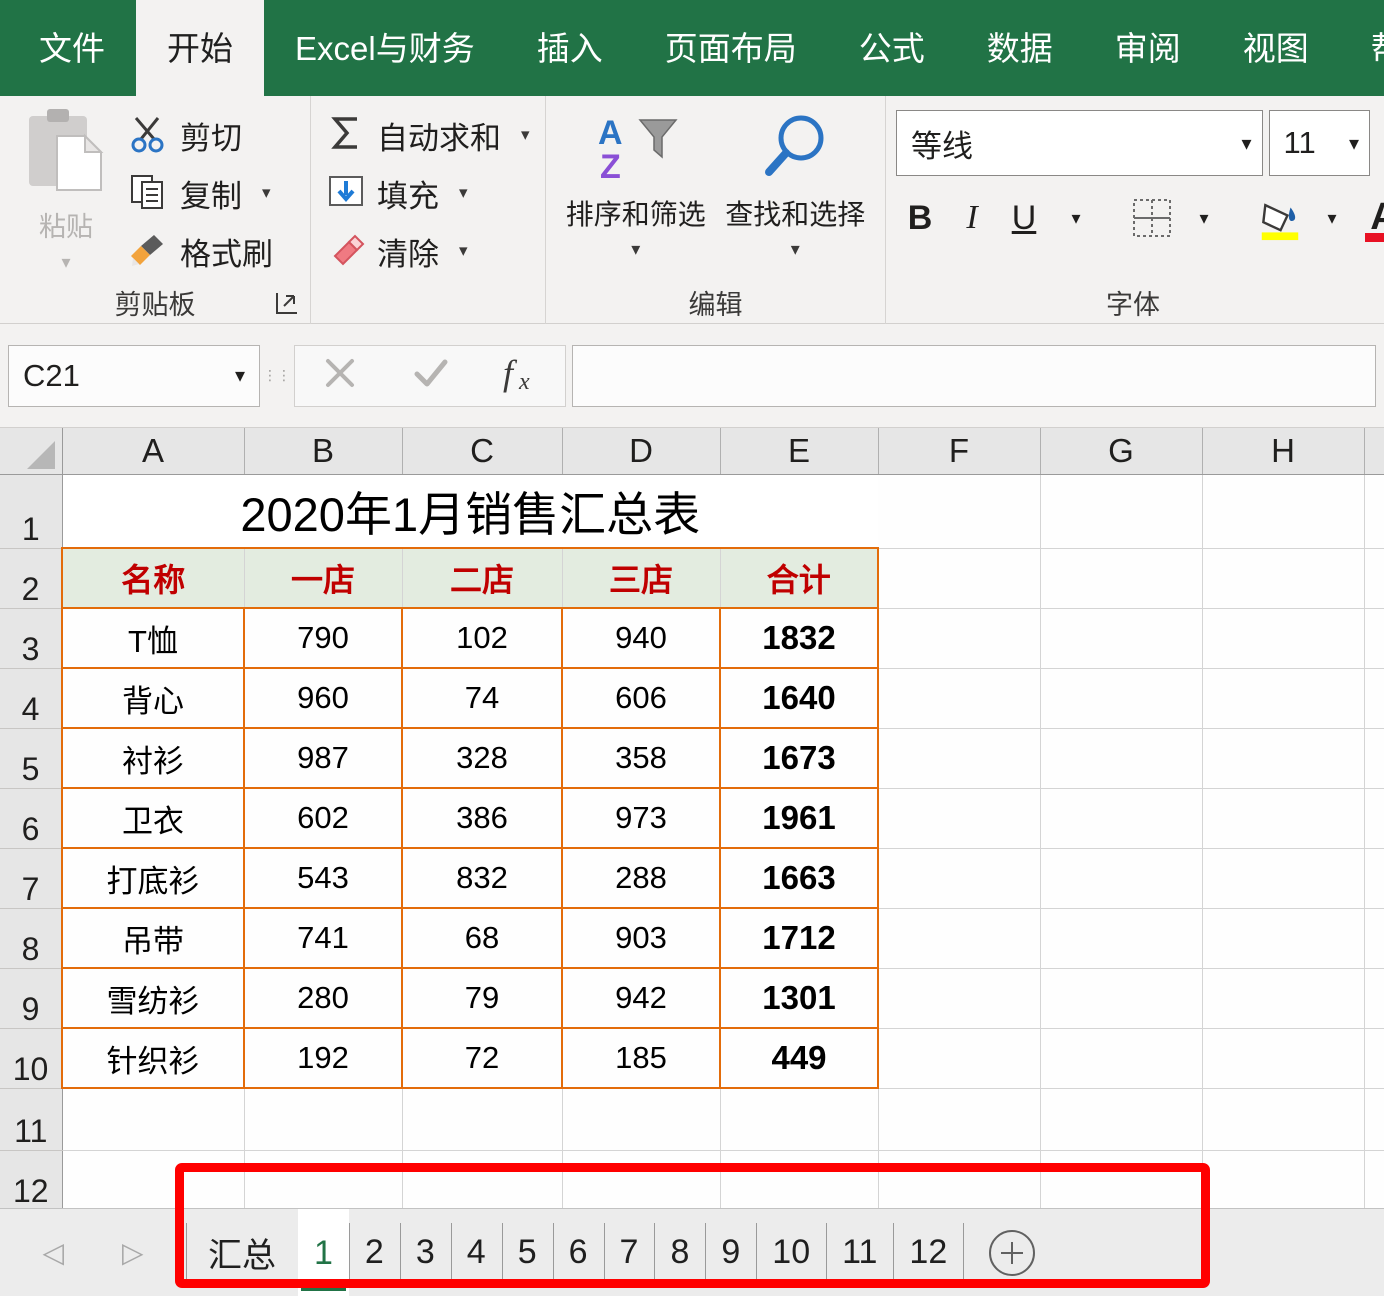  I want to click on row-header-12: 12, so click(31, 1180).